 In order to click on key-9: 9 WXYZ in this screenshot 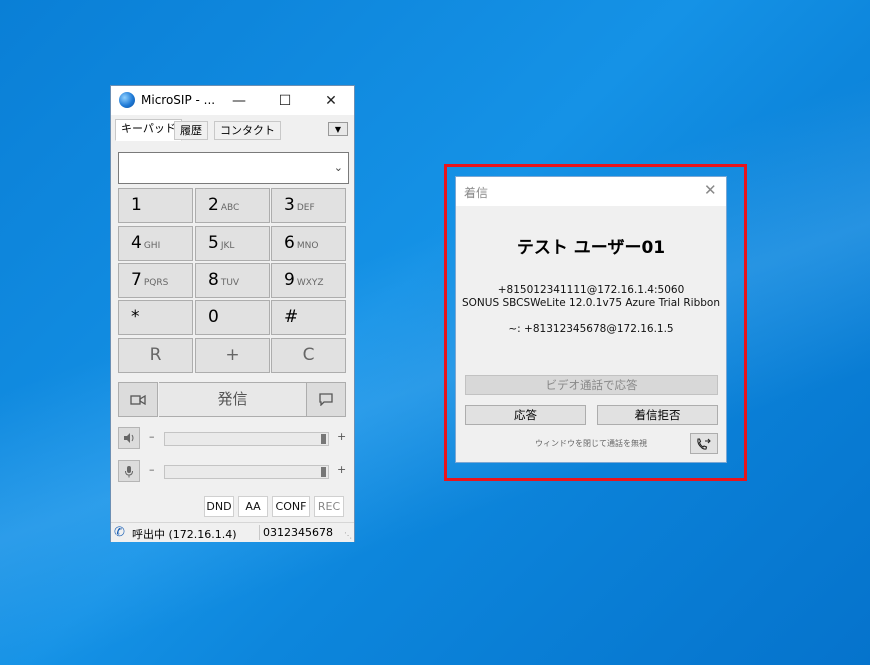, I will do `click(308, 280)`.